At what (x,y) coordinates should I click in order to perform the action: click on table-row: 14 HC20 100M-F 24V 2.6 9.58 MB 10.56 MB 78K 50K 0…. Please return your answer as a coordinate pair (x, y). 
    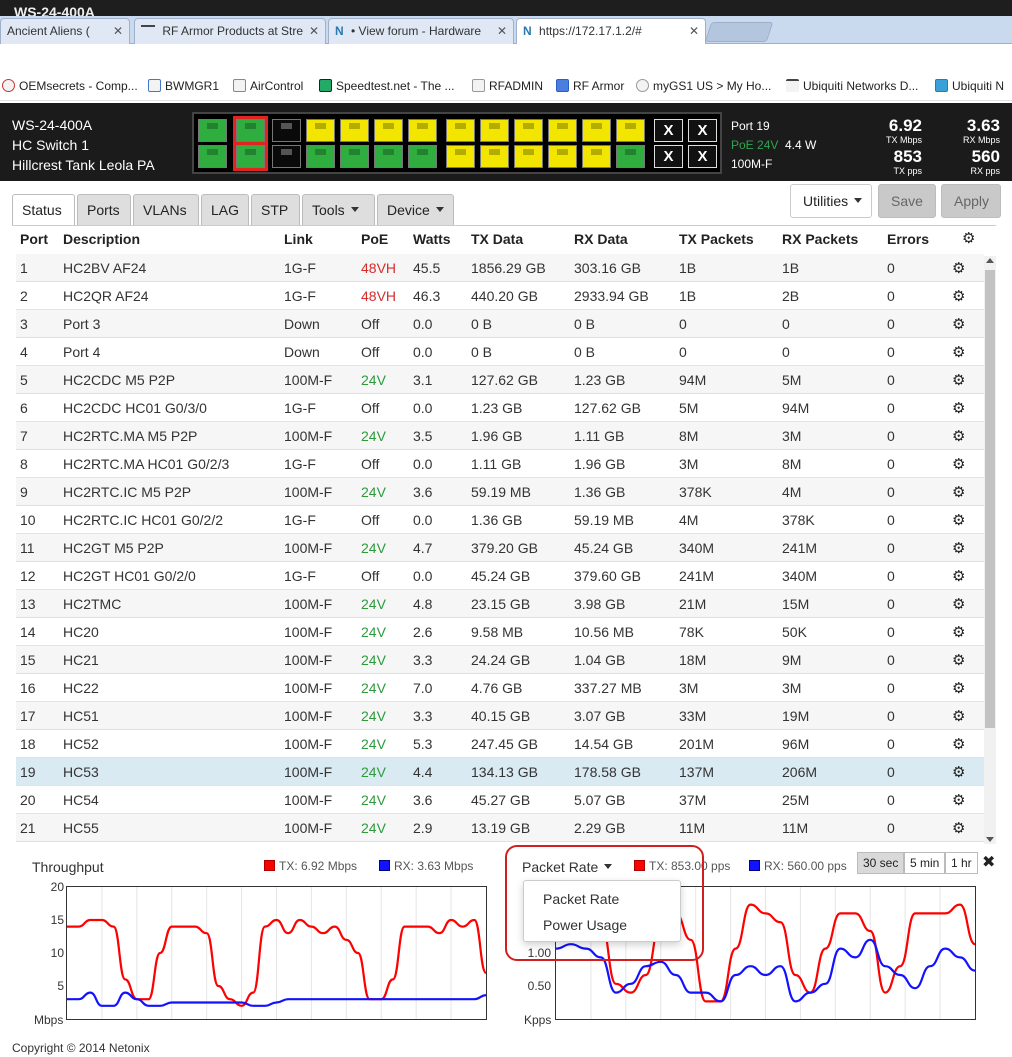
    Looking at the image, I should click on (500, 632).